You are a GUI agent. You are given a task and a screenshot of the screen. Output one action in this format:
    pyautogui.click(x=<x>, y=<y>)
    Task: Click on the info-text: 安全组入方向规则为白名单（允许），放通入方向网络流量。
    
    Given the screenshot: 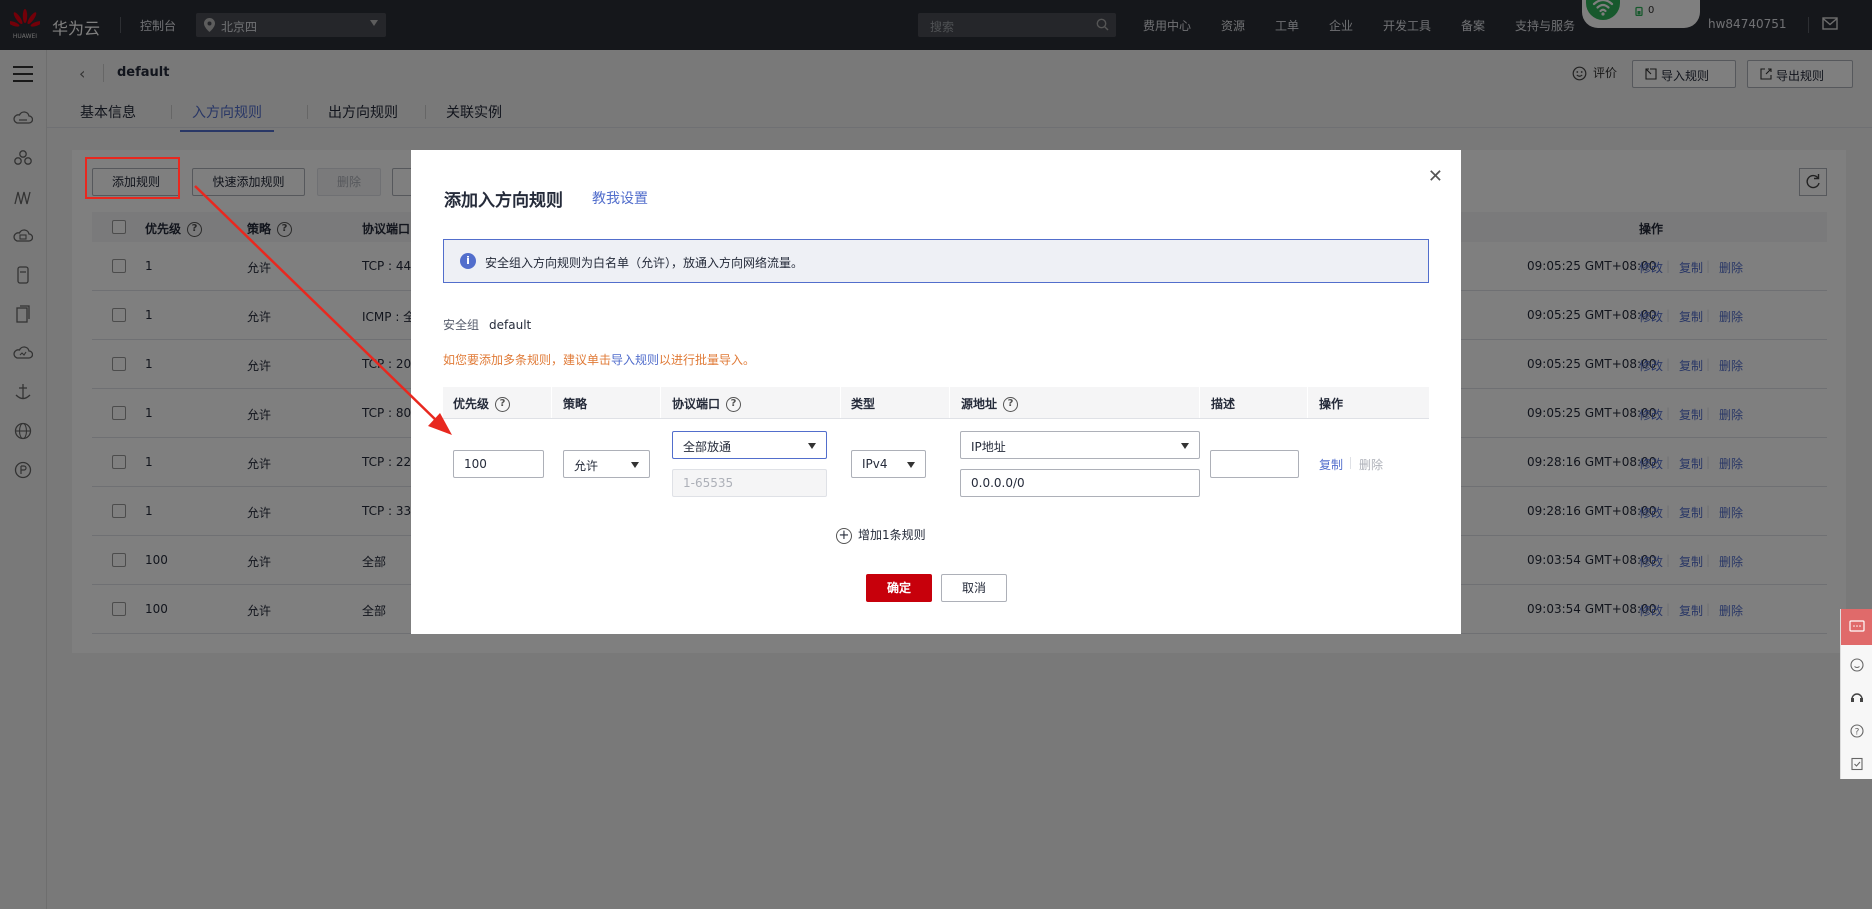 What is the action you would take?
    pyautogui.click(x=644, y=263)
    